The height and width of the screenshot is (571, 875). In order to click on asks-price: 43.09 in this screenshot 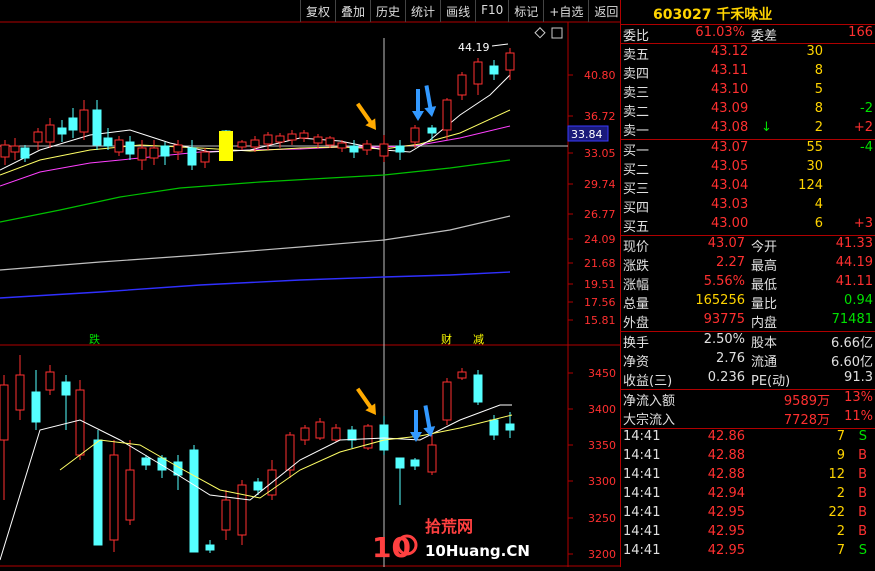, I will do `click(730, 108)`.